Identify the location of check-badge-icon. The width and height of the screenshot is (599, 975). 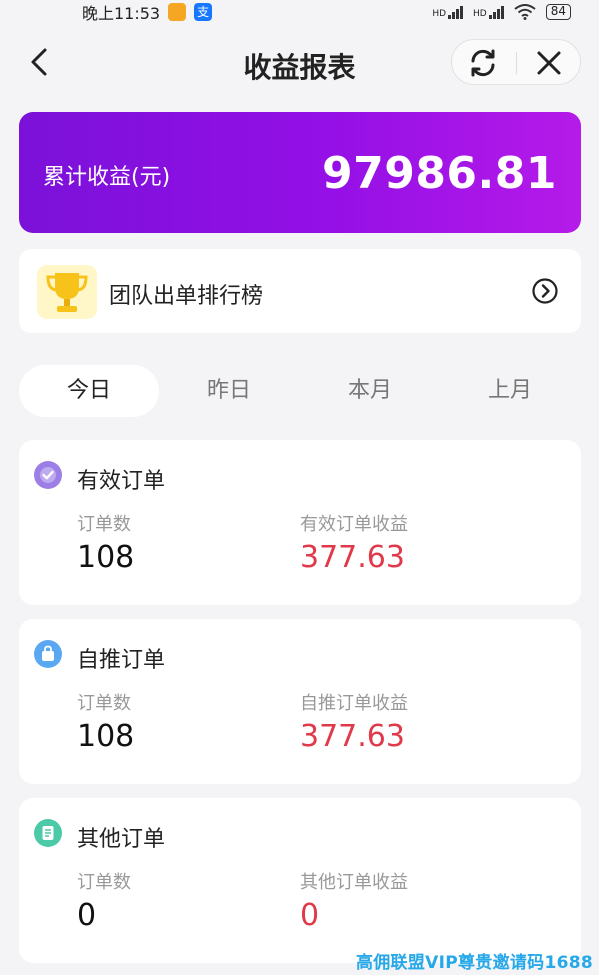
(48, 475).